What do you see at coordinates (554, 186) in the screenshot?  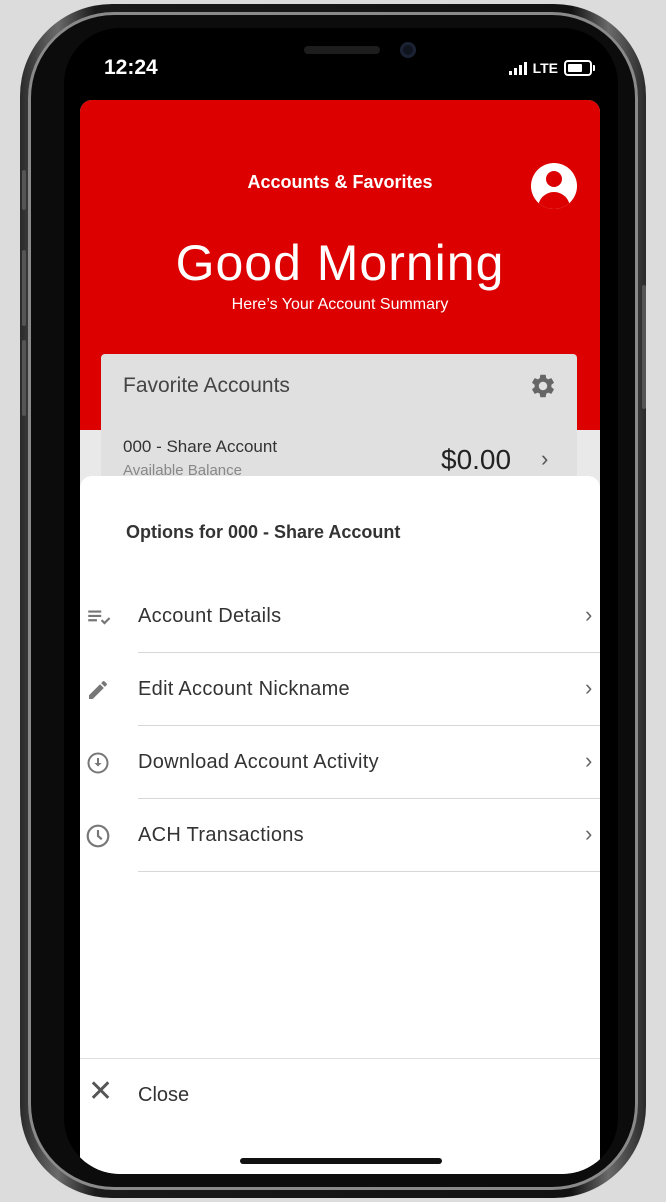 I see `profile-icon` at bounding box center [554, 186].